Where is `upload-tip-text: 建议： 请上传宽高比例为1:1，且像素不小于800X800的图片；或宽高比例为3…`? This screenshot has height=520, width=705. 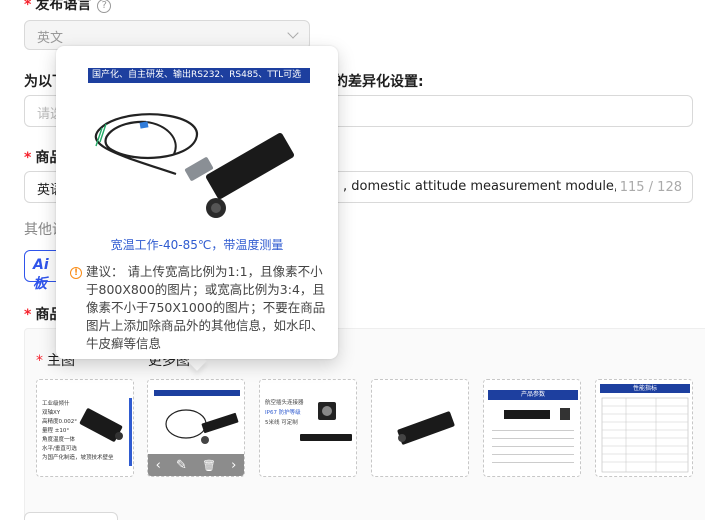
upload-tip-text: 建议： 请上传宽高比例为1:1，且像素不小于800X800的图片；或宽高比例为3… is located at coordinates (206, 307).